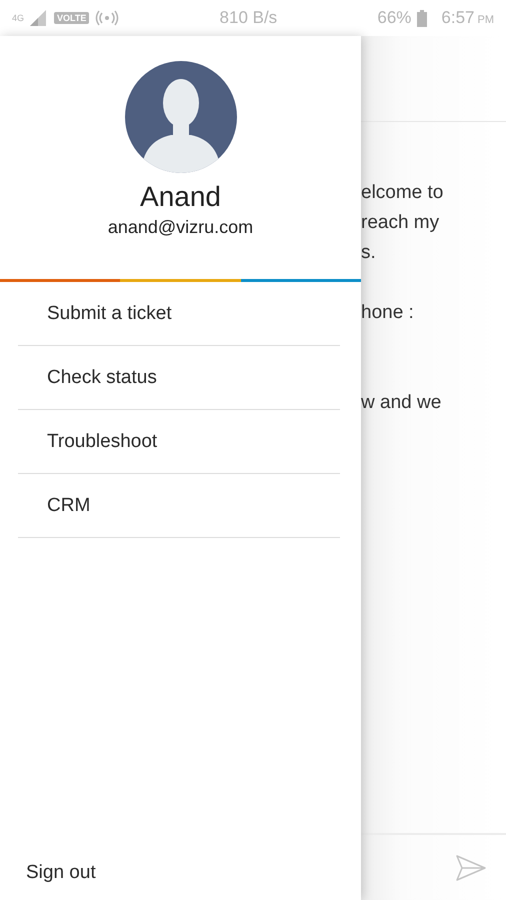 Image resolution: width=506 pixels, height=900 pixels. What do you see at coordinates (387, 312) in the screenshot?
I see `message-text: hone :` at bounding box center [387, 312].